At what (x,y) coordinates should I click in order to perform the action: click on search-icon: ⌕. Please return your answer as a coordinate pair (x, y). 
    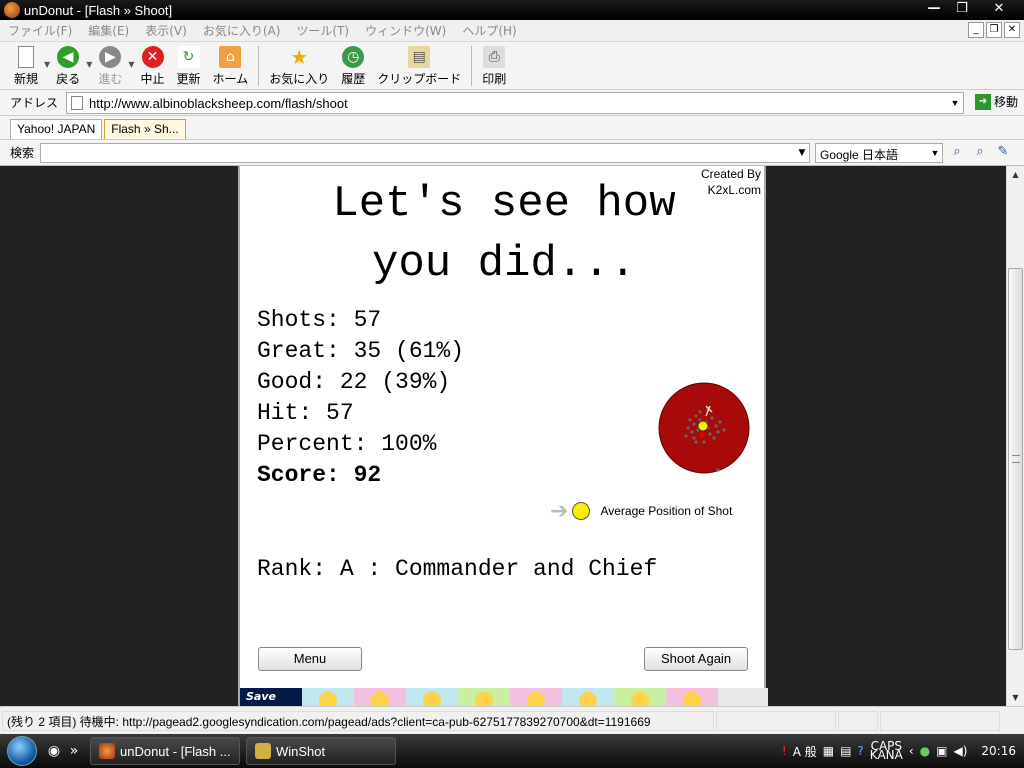
    Looking at the image, I should click on (957, 153).